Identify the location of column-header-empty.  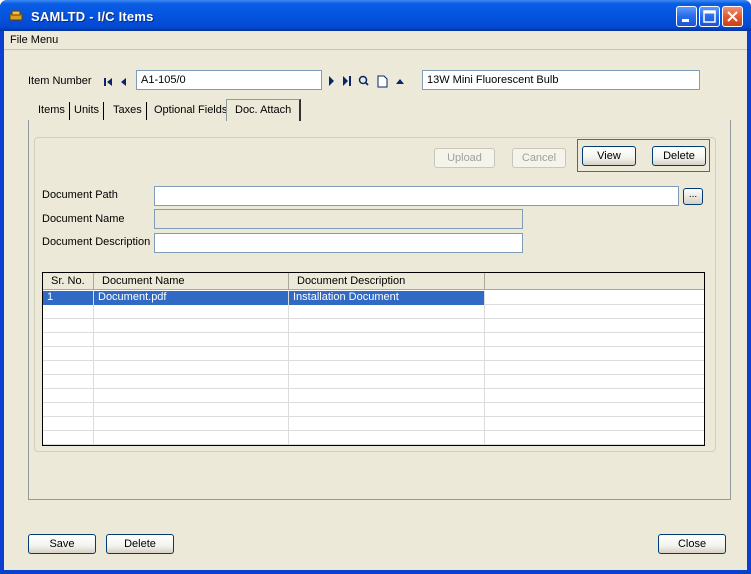
(594, 281).